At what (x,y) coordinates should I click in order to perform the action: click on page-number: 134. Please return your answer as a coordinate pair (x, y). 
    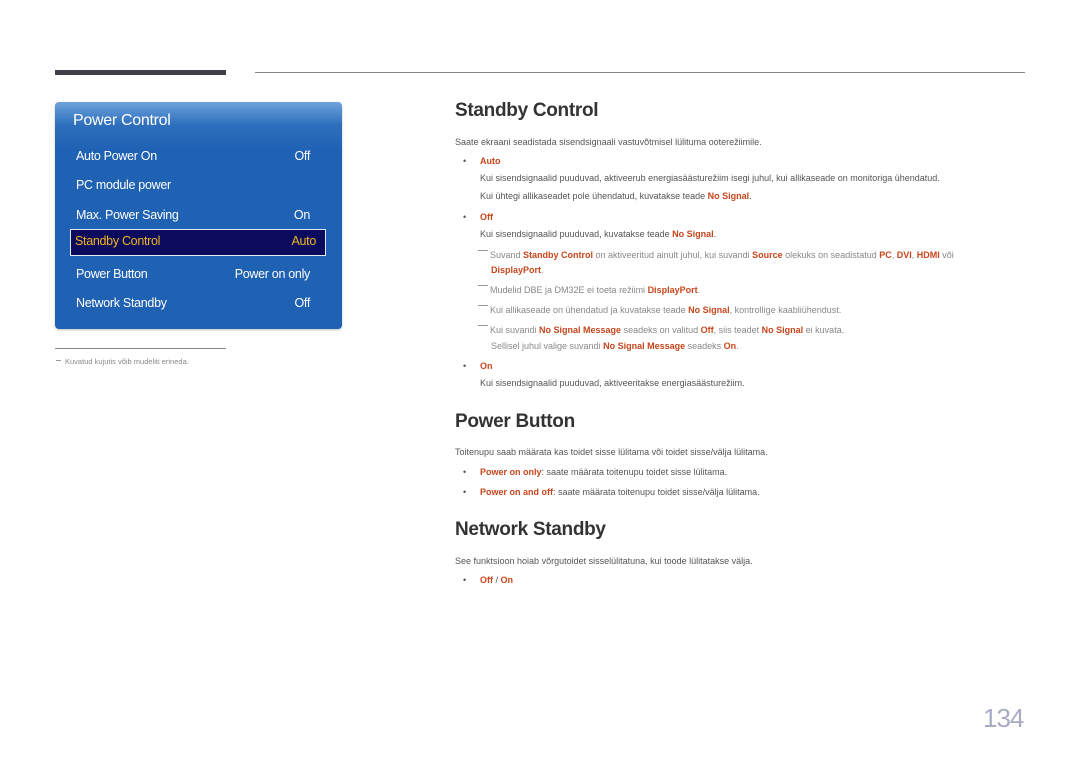
    Looking at the image, I should click on (1003, 718).